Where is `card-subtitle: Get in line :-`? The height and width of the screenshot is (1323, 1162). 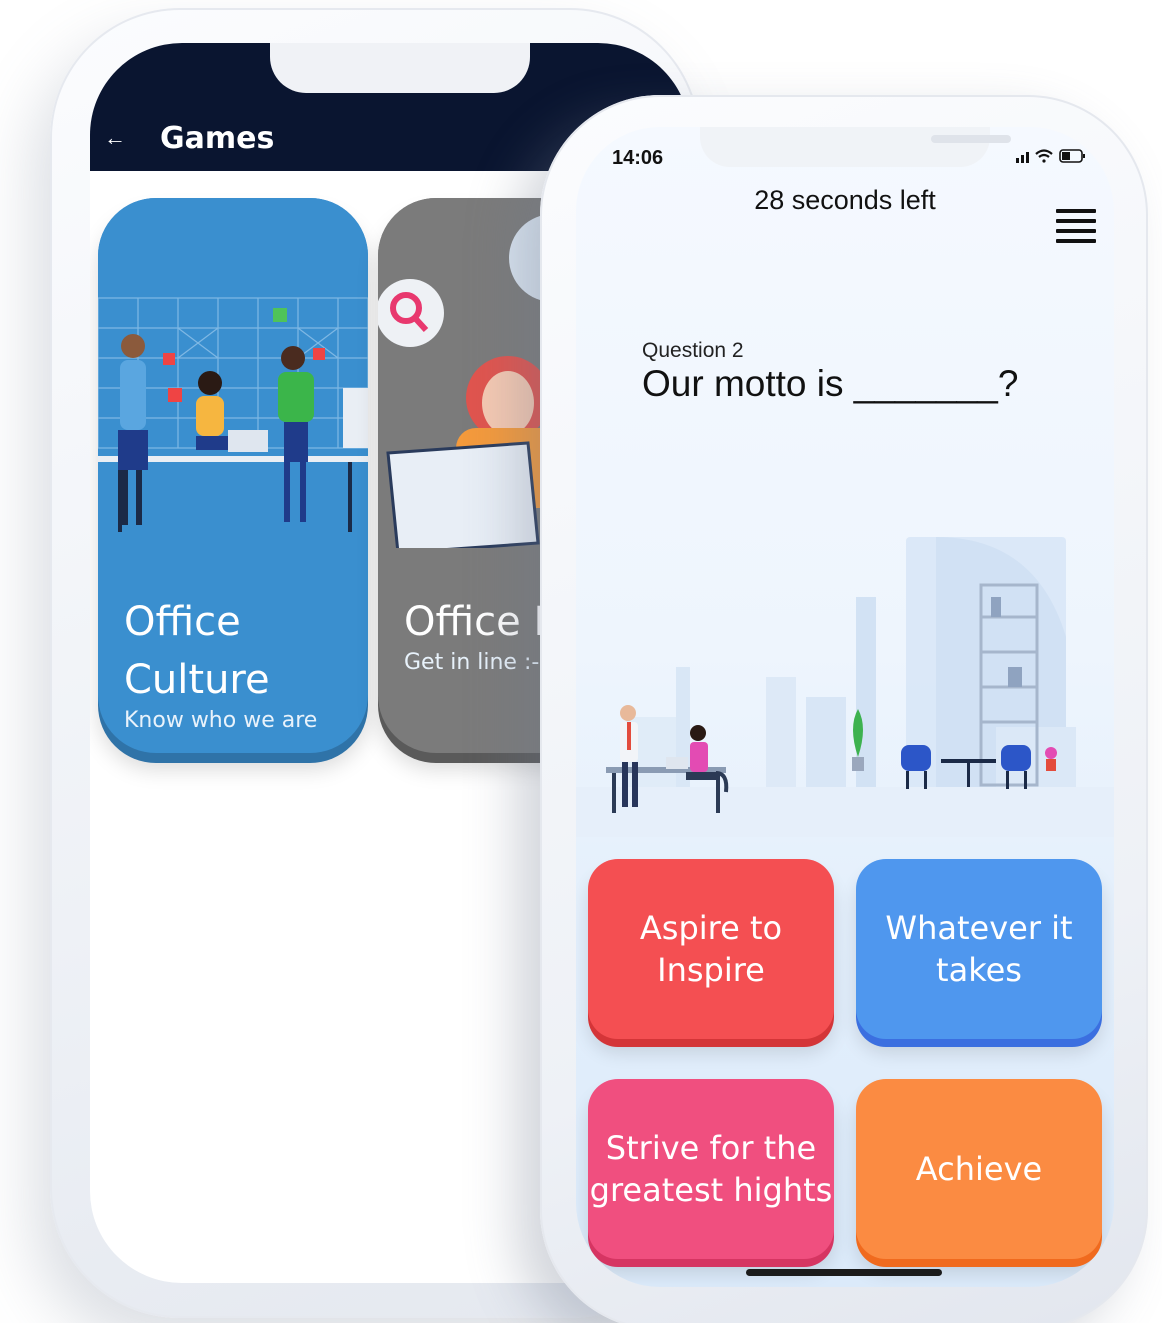
card-subtitle: Get in line :- is located at coordinates (472, 662).